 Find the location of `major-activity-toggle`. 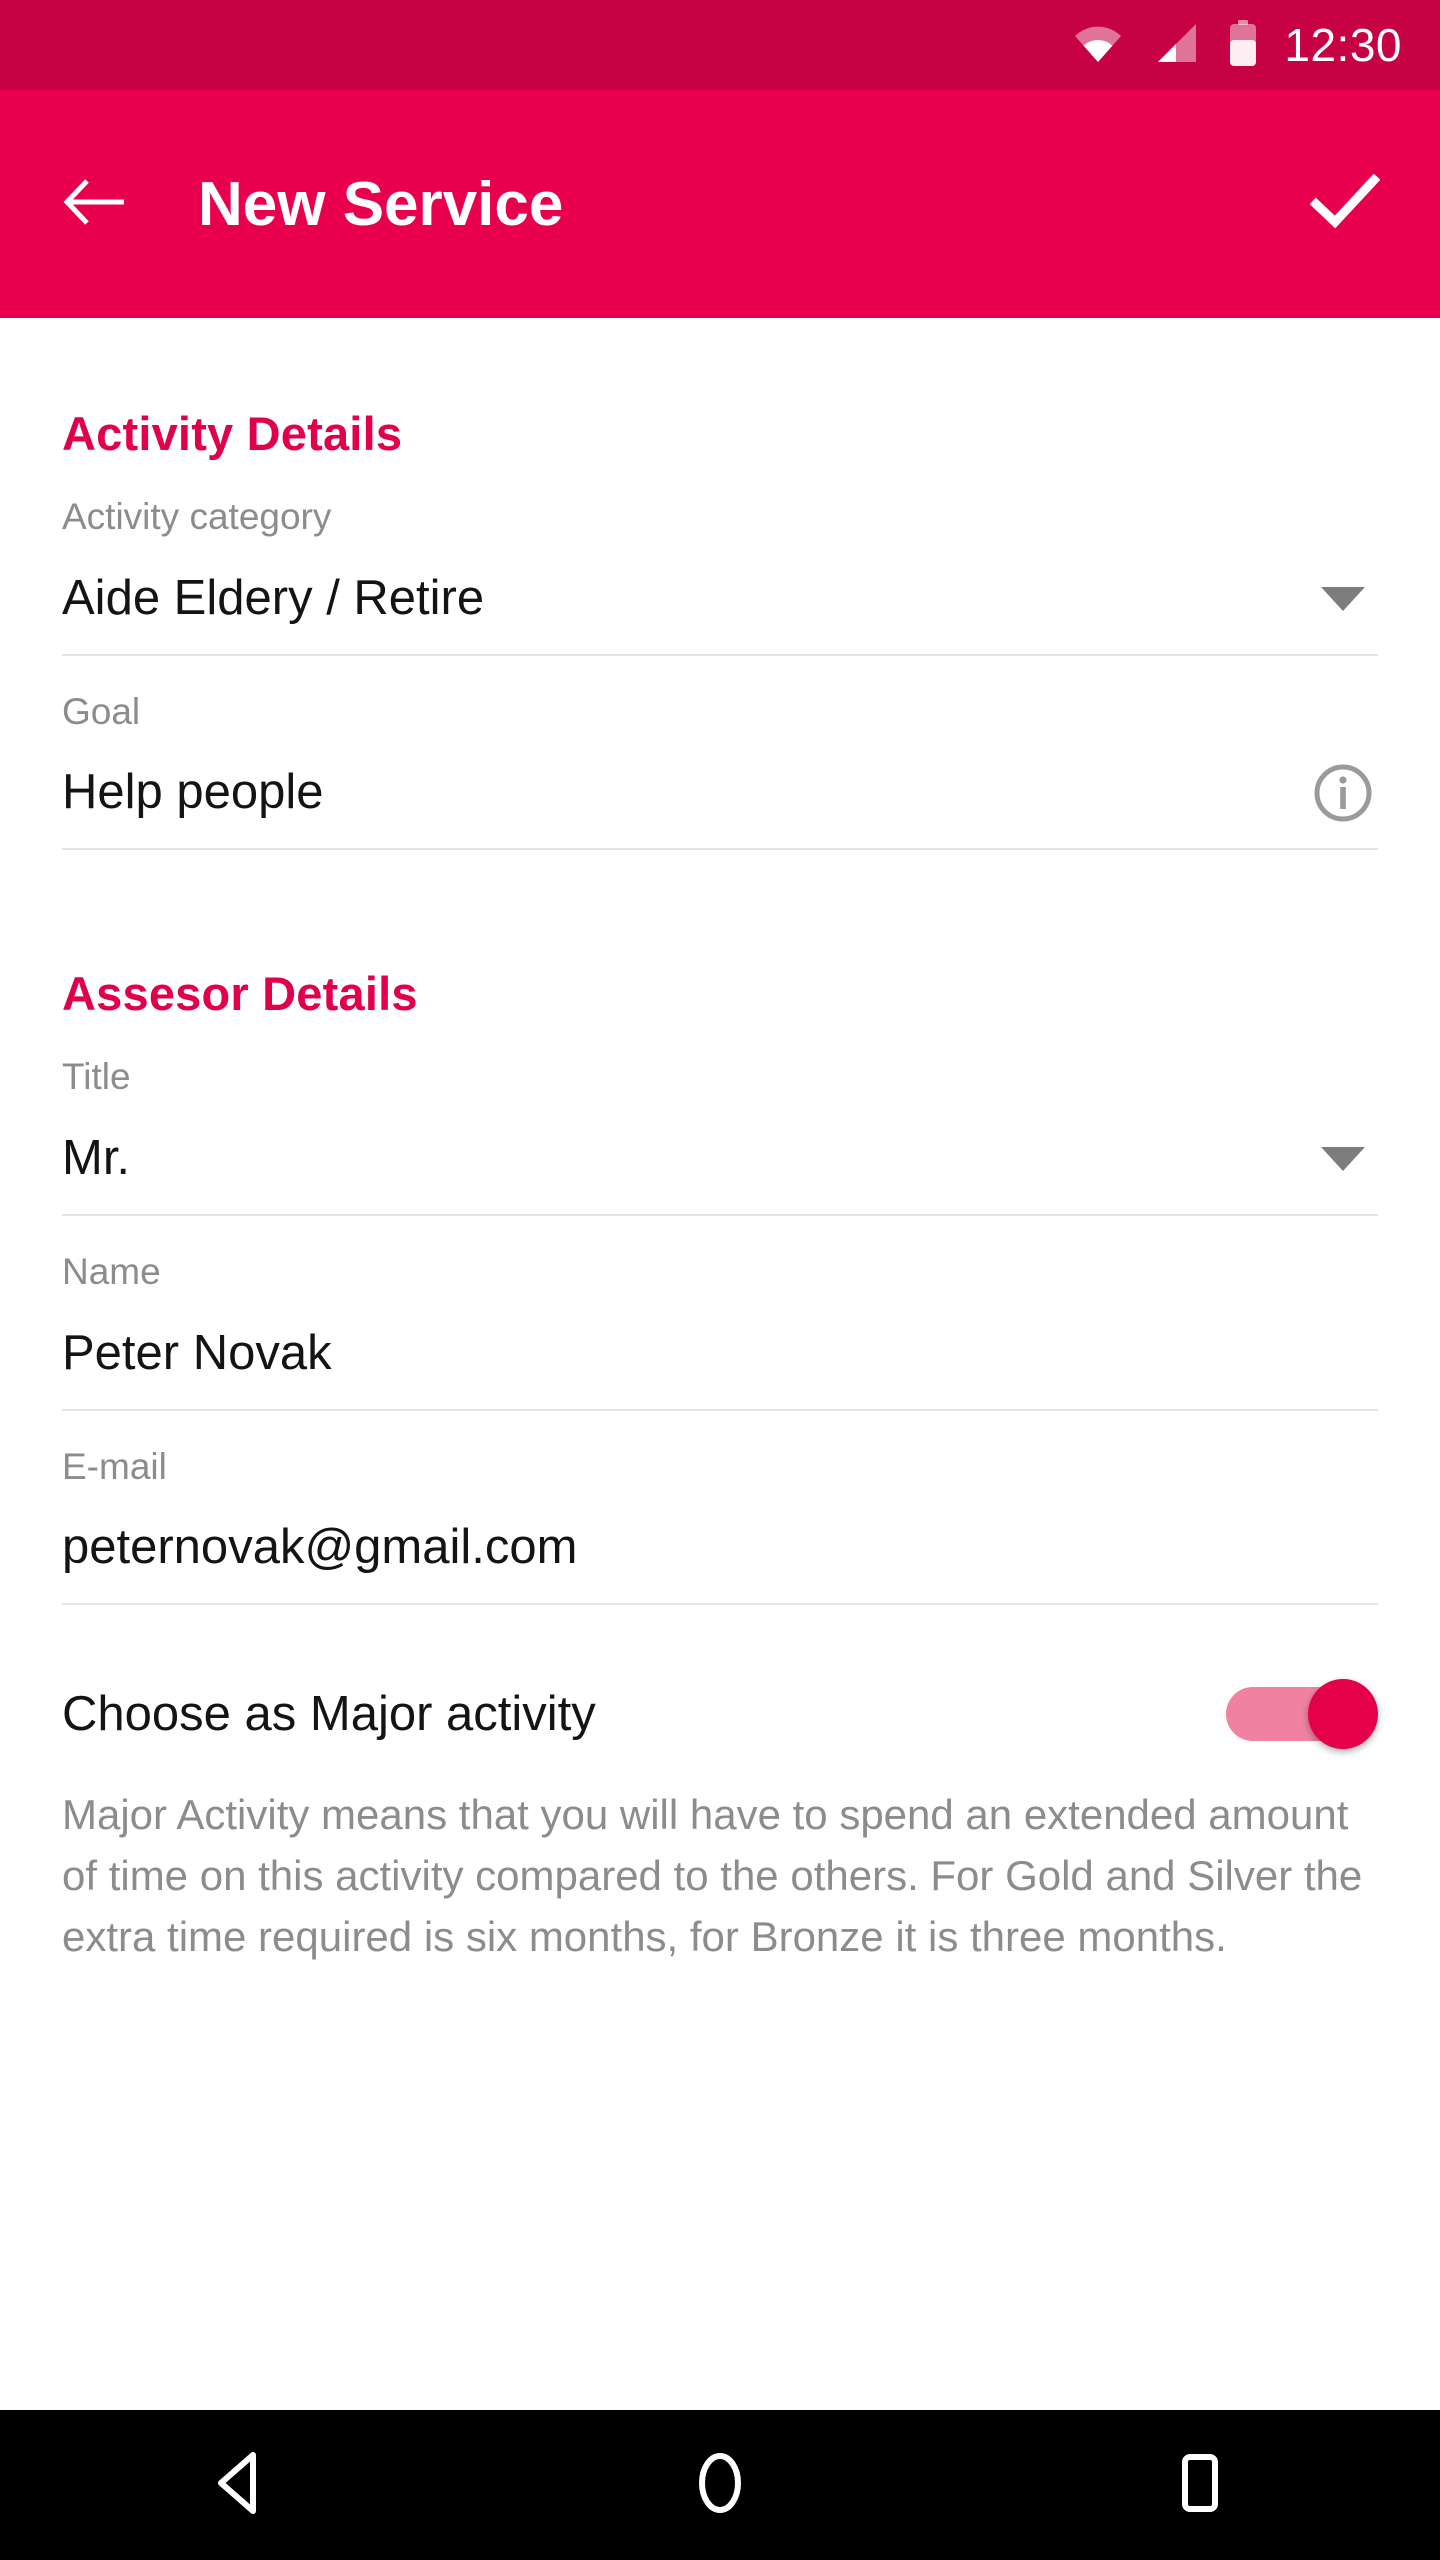

major-activity-toggle is located at coordinates (1302, 1714).